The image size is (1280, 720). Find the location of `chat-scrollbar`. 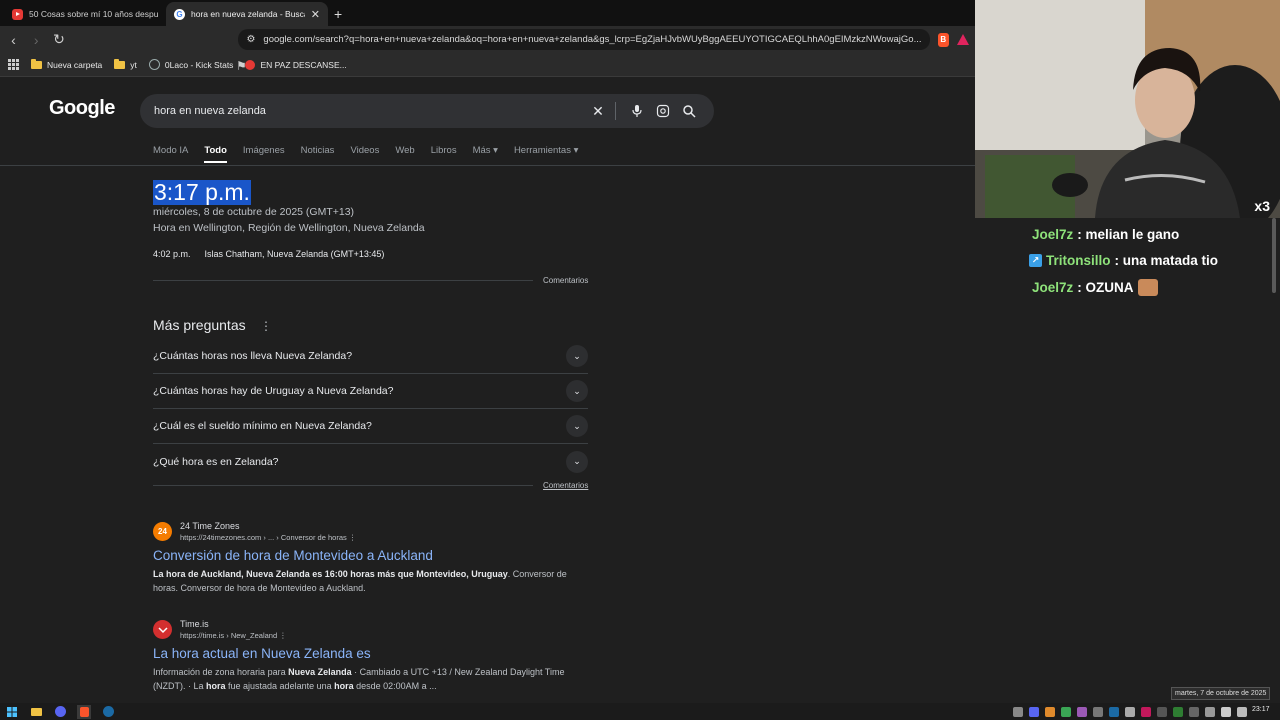

chat-scrollbar is located at coordinates (1274, 255).